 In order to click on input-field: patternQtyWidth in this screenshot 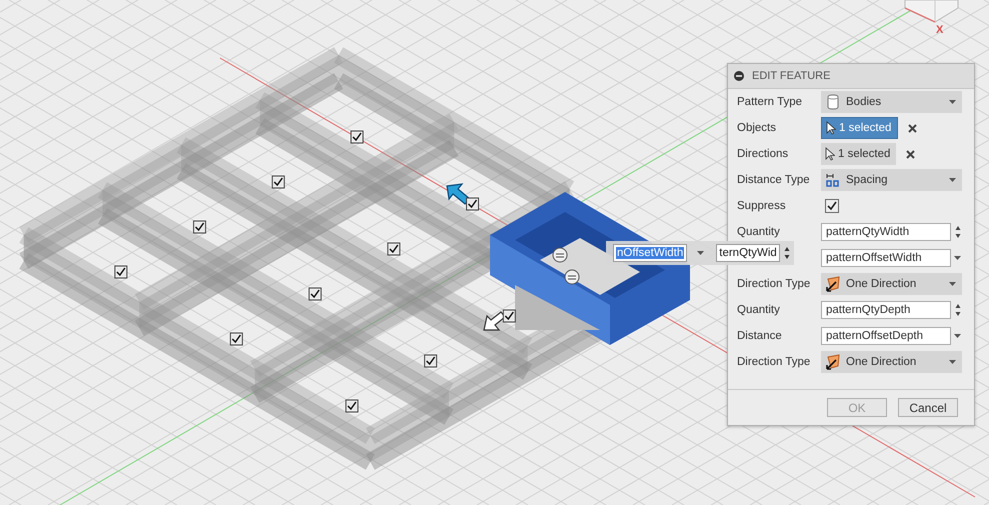, I will do `click(886, 232)`.